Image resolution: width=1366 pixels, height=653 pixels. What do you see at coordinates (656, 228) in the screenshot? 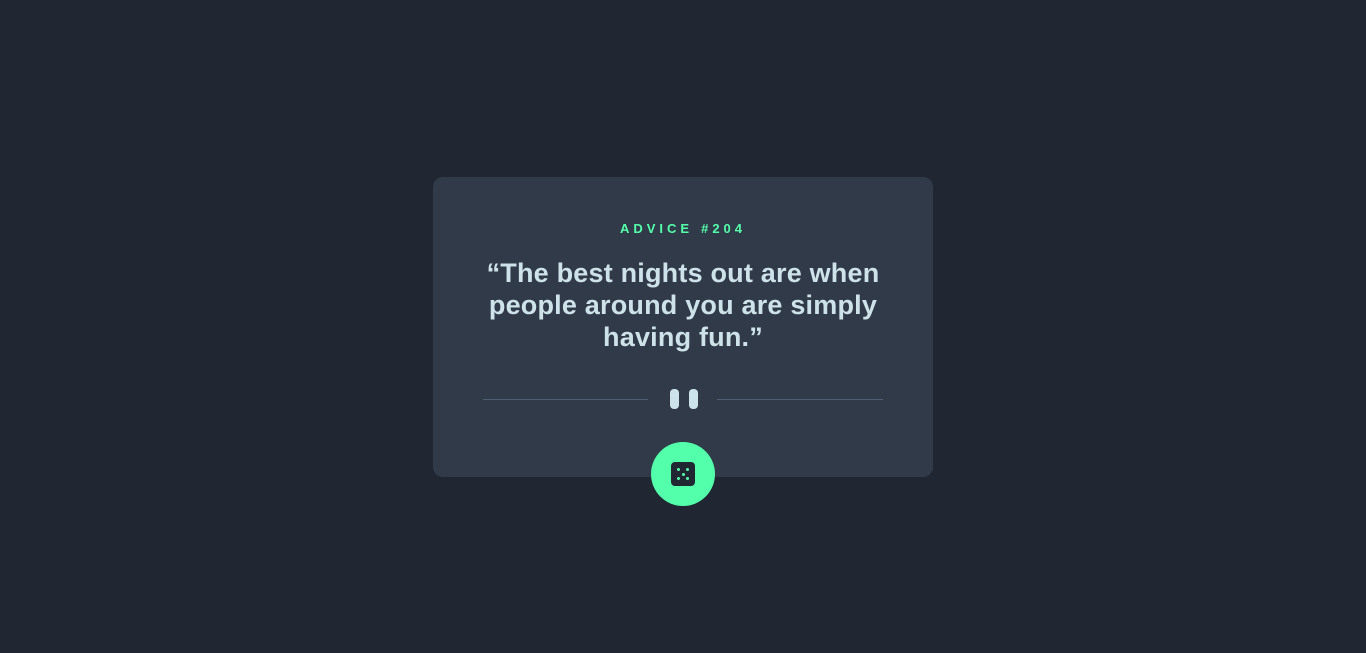
I see `advice-label: Advice` at bounding box center [656, 228].